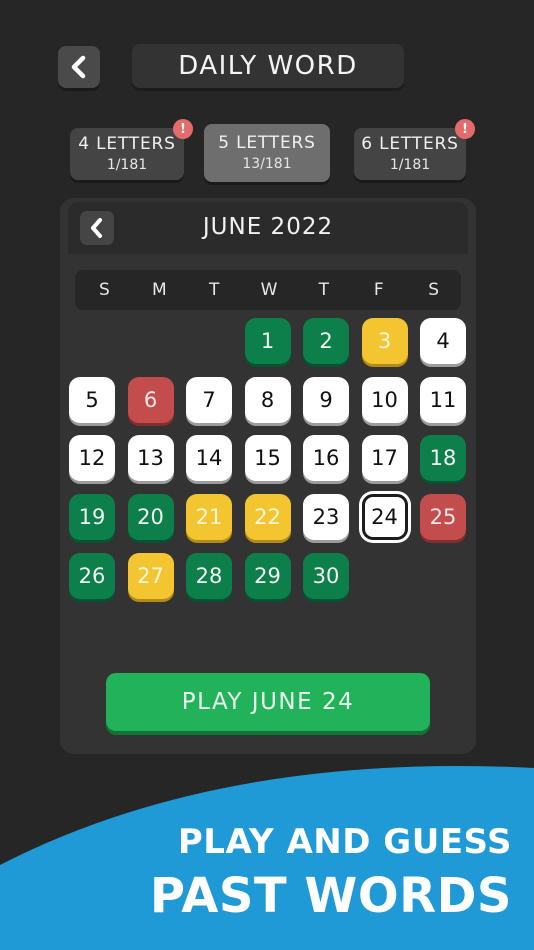 Image resolution: width=534 pixels, height=950 pixels. I want to click on play-button: PLAY JUNE 24, so click(268, 702).